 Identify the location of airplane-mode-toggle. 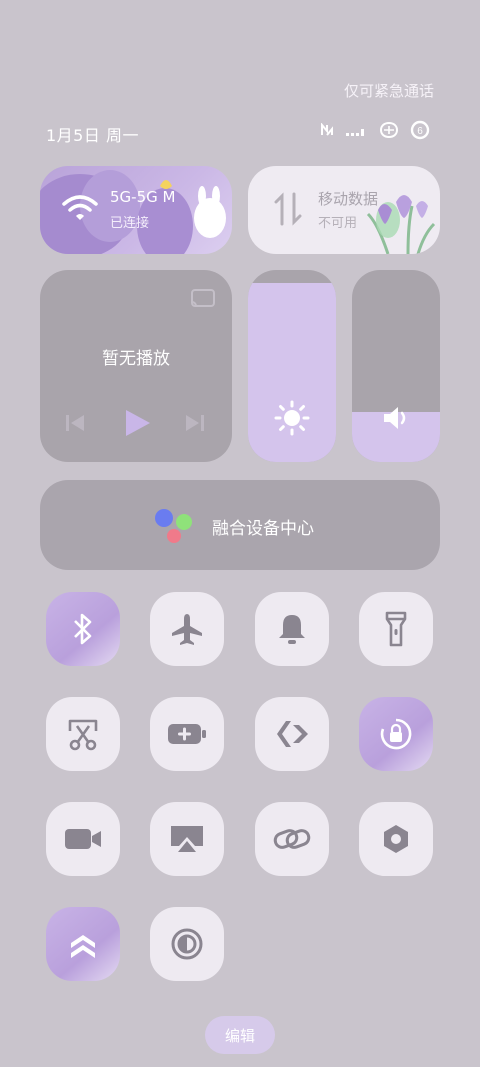
(187, 629).